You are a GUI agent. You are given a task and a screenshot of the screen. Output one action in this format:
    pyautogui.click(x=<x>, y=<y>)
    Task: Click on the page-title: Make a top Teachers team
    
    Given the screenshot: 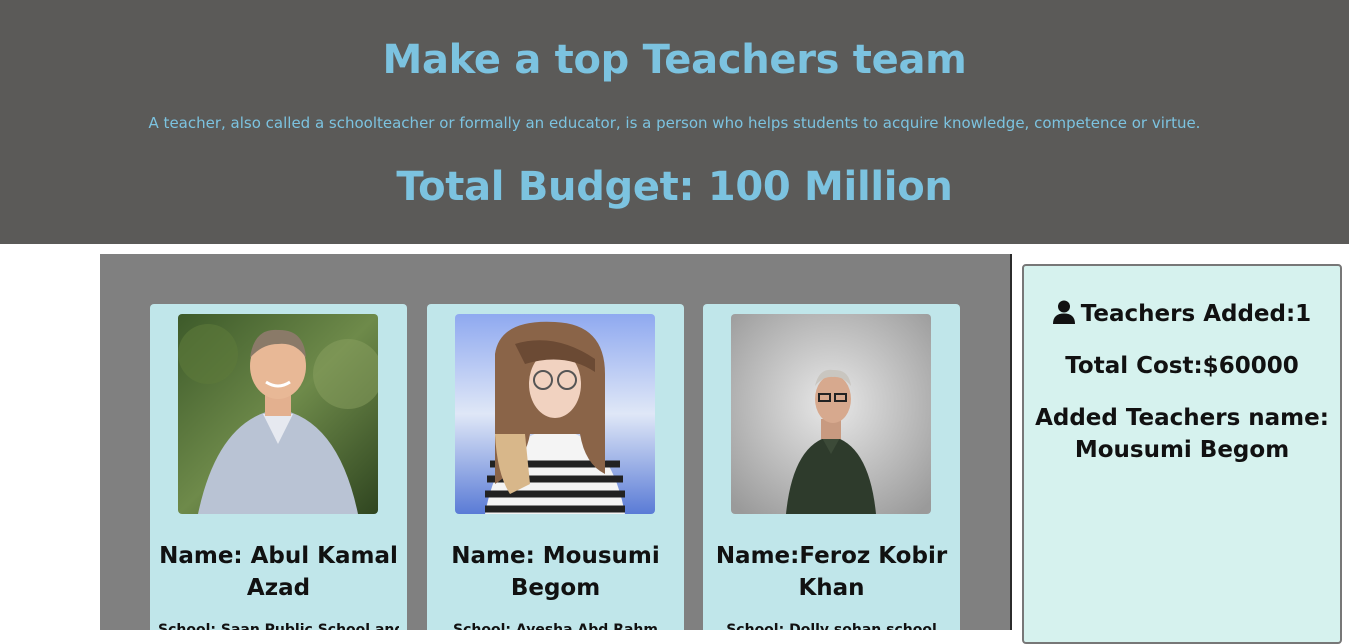 What is the action you would take?
    pyautogui.click(x=674, y=60)
    